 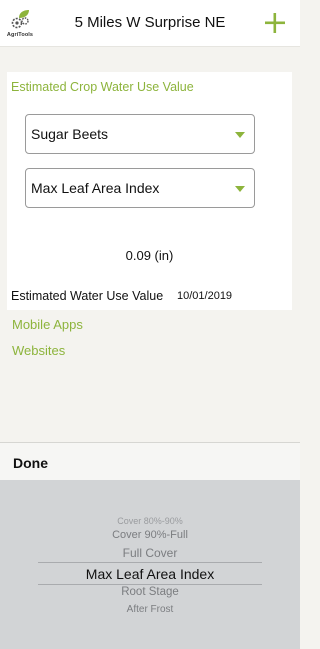 I want to click on growth-stage-select: Max Leaf Area Index, so click(x=140, y=188).